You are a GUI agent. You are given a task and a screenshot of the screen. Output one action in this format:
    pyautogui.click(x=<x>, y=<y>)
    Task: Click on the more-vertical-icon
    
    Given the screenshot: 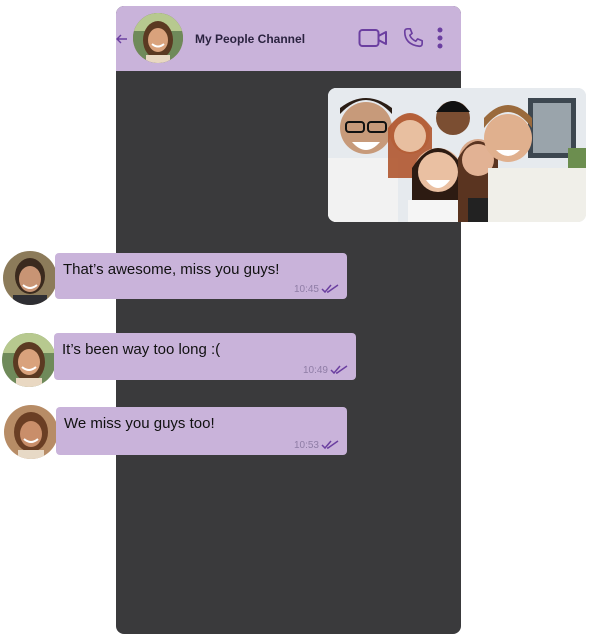 What is the action you would take?
    pyautogui.click(x=440, y=38)
    